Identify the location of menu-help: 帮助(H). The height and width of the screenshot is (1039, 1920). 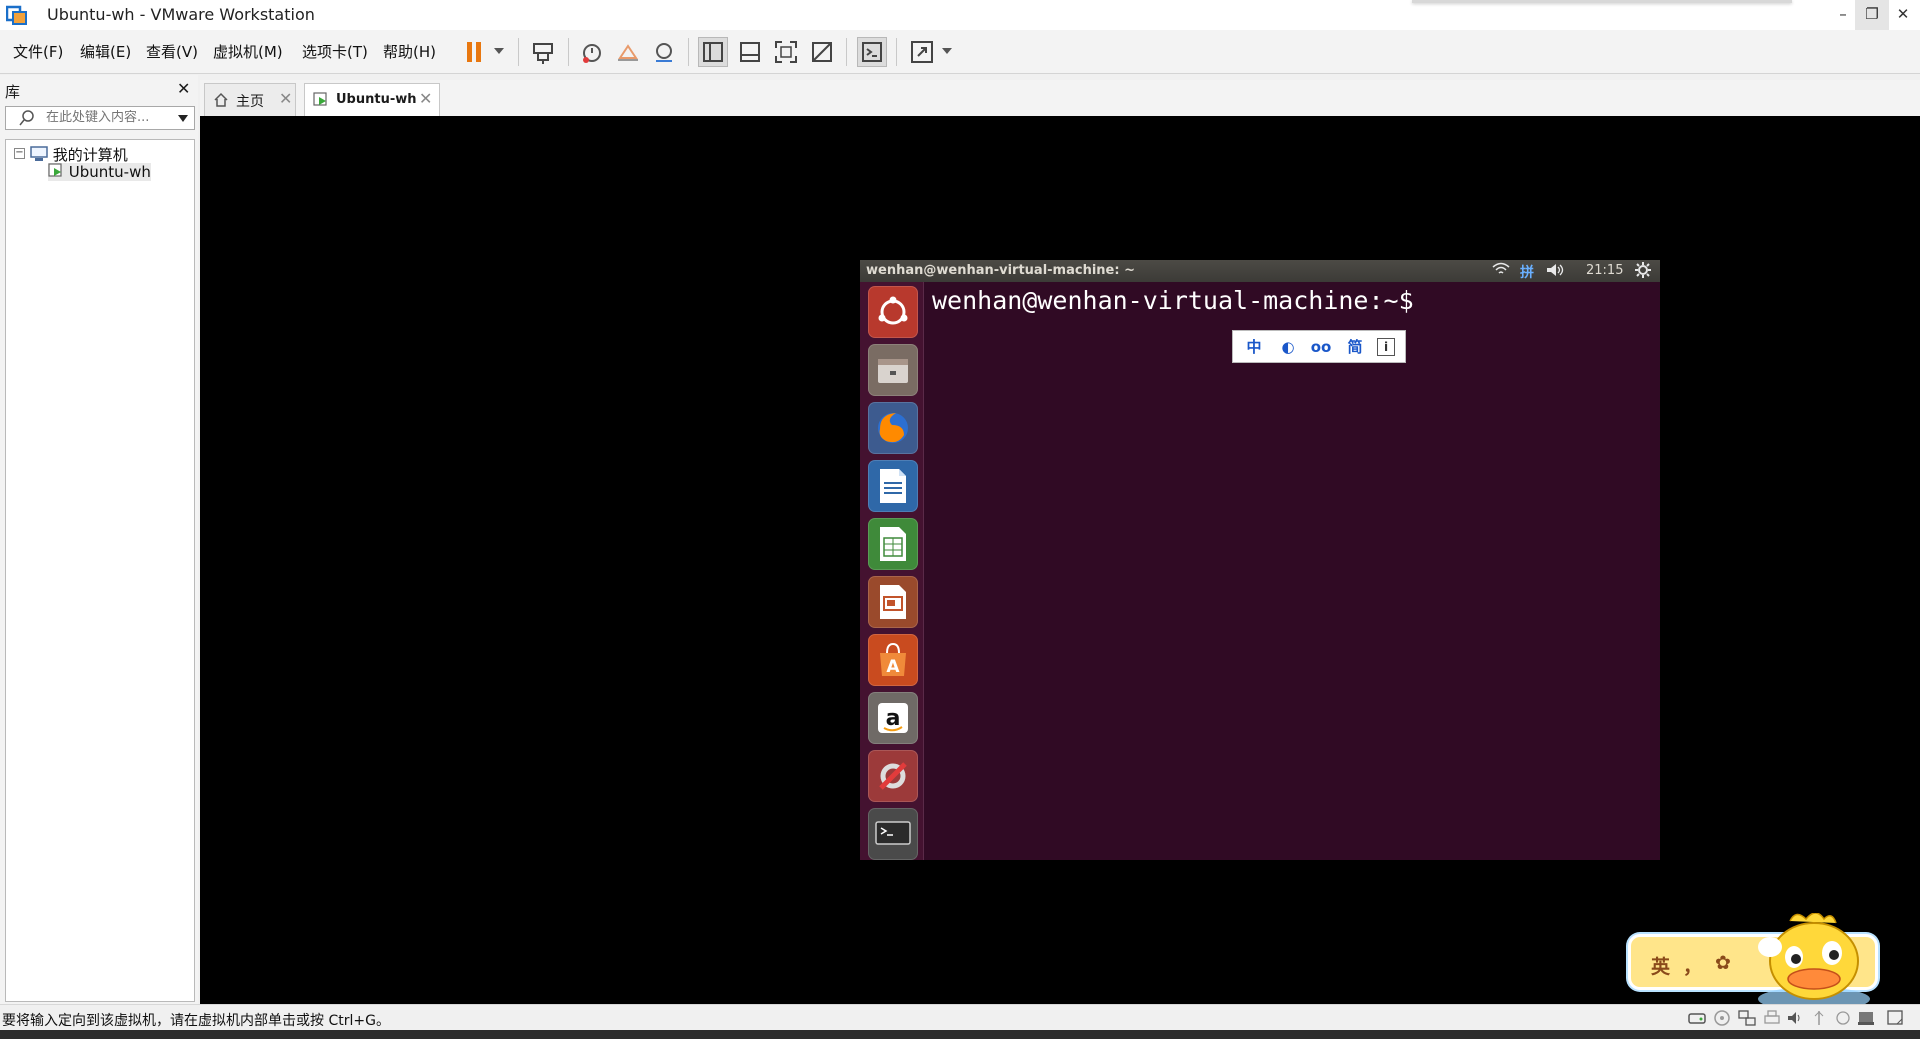
(409, 51).